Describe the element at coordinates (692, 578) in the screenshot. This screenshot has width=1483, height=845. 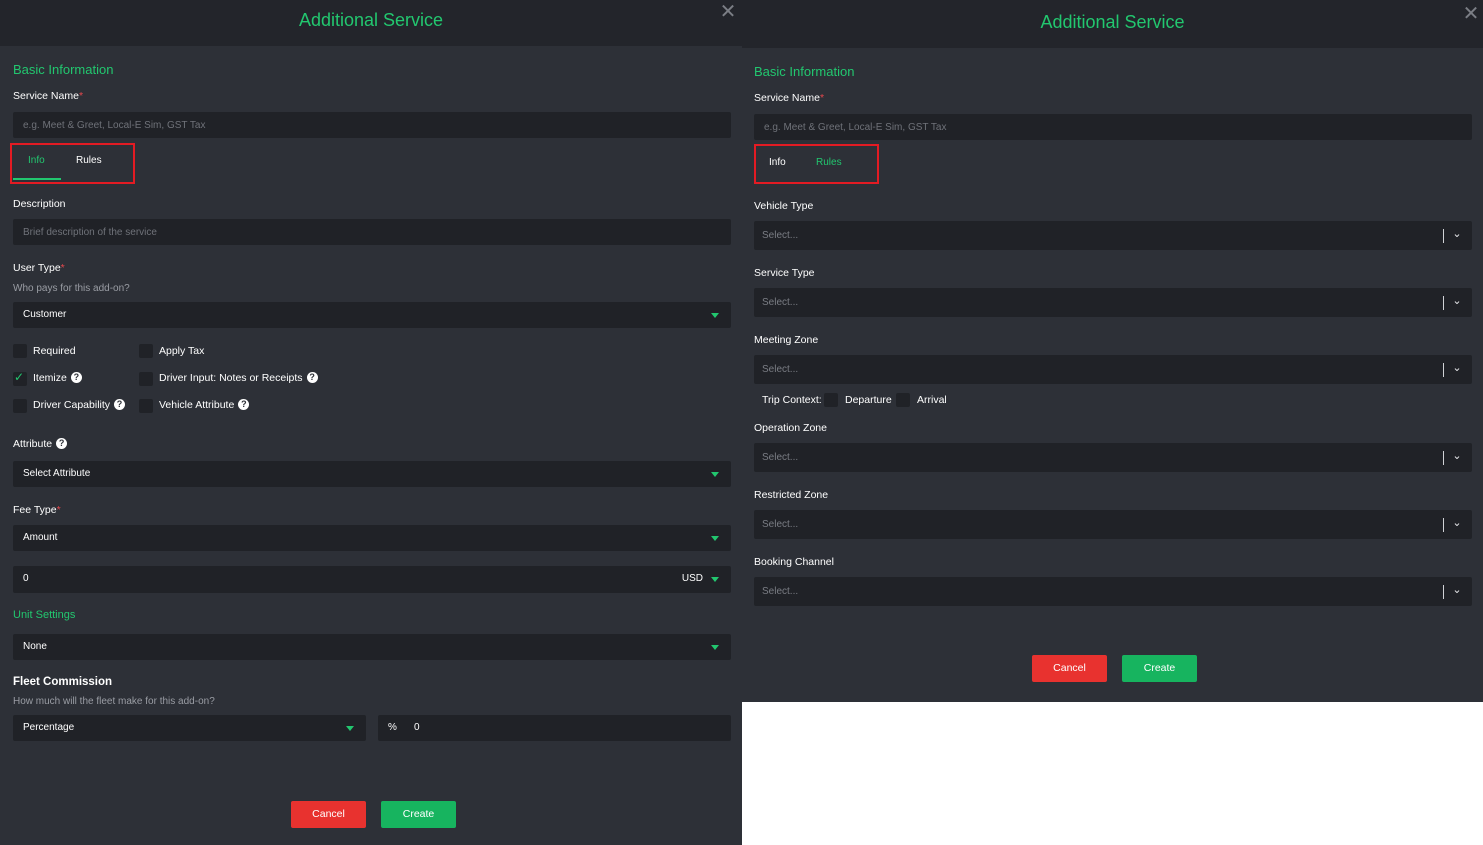
I see `currency-select: USD` at that location.